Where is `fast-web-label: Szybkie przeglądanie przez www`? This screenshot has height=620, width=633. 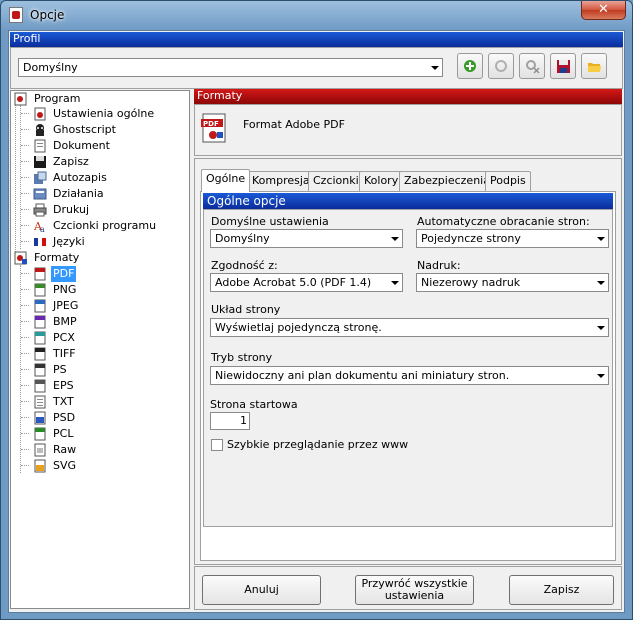
fast-web-label: Szybkie przeglądanie przez www is located at coordinates (318, 444).